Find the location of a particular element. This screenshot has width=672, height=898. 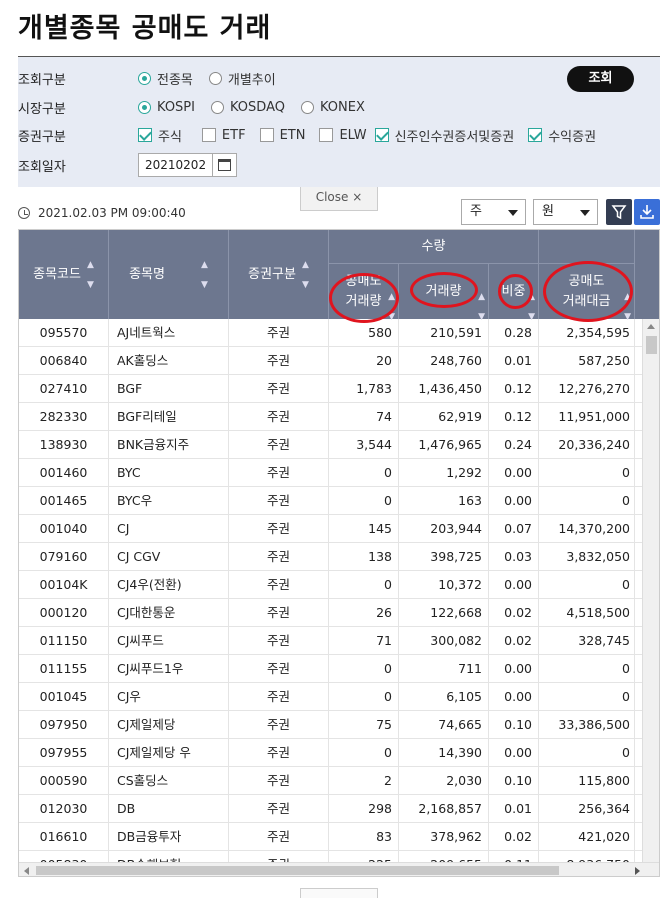

table-row: 097955 CJ제일제당 우 주권 0 14,390 0.00 0 is located at coordinates (339, 753).